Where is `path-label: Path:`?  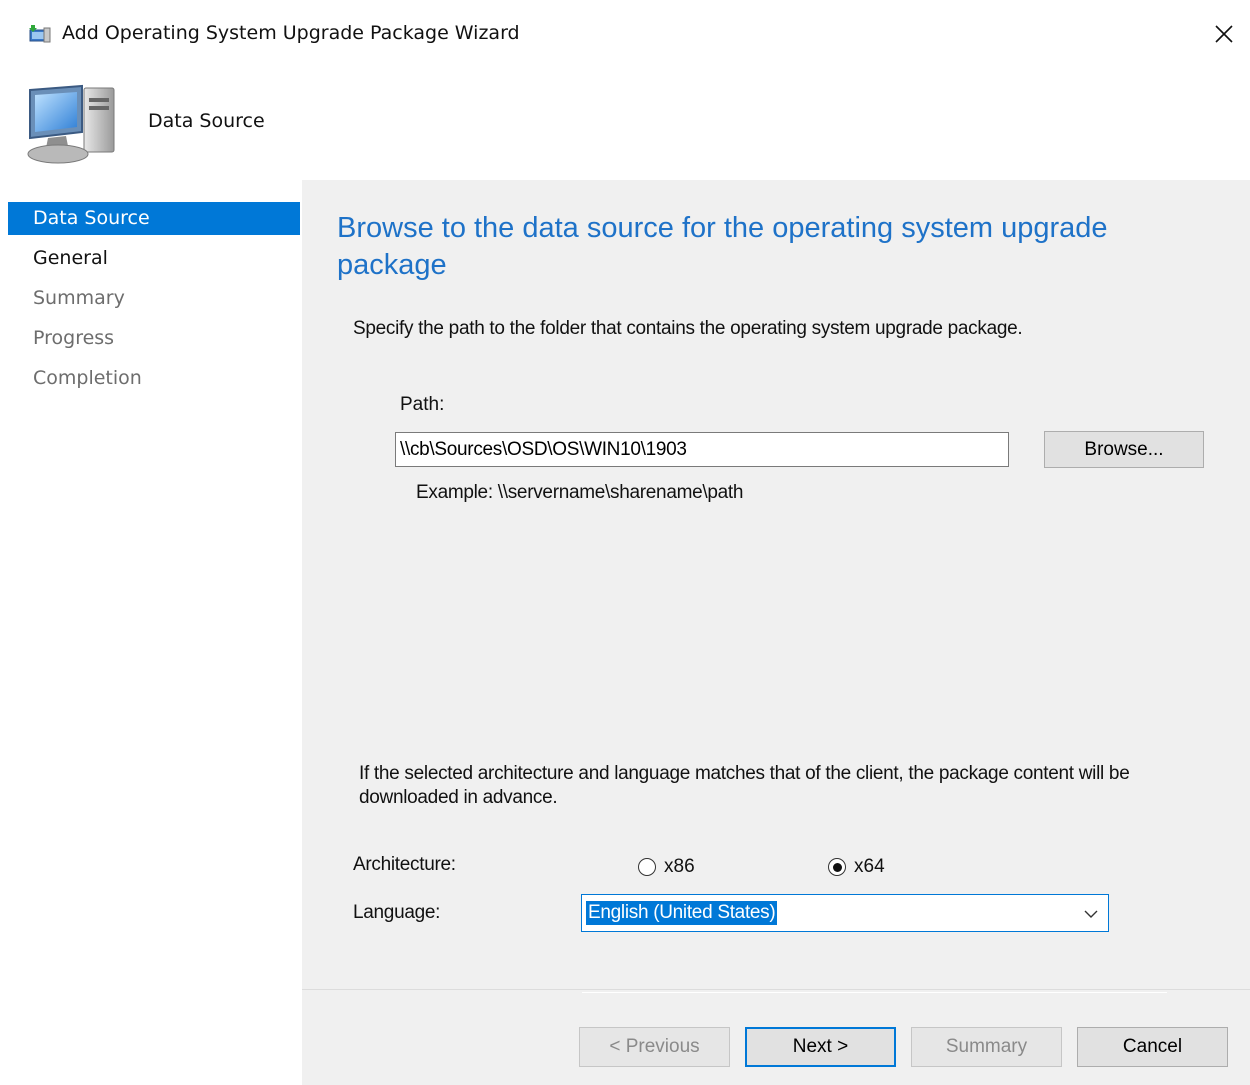 path-label: Path: is located at coordinates (422, 404).